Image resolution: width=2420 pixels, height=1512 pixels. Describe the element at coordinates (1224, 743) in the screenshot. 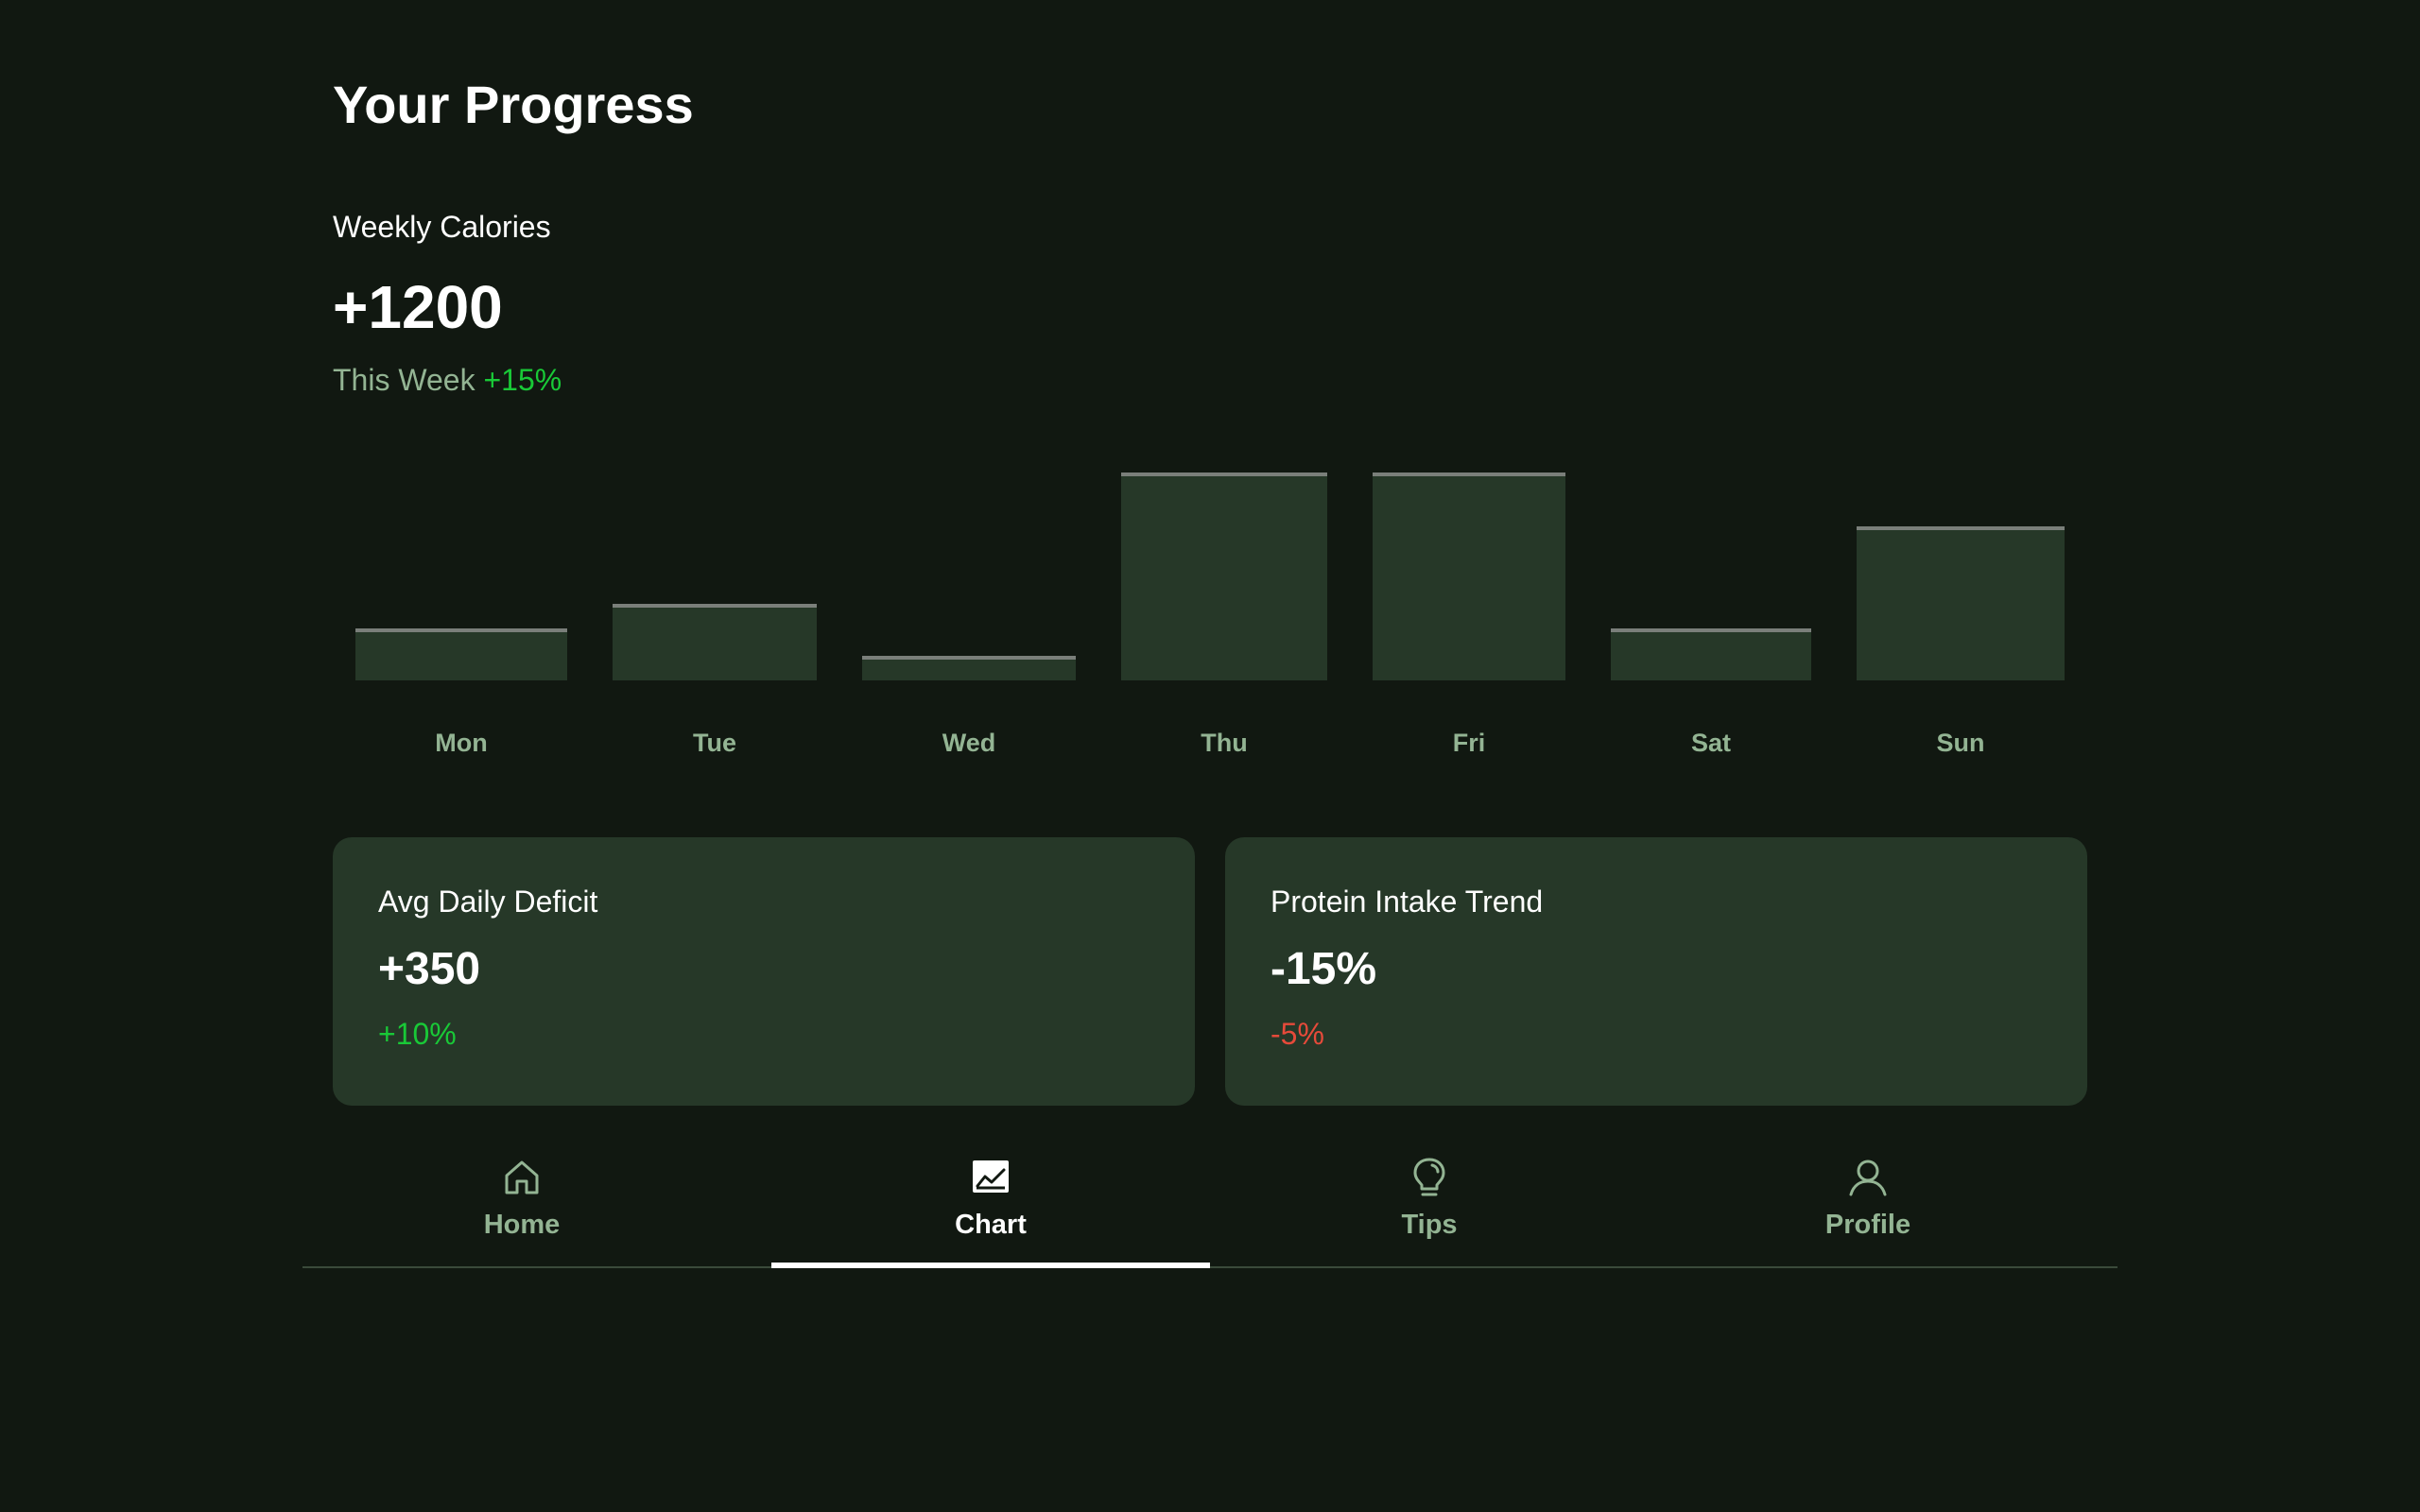

I see `x-label-thu: Thu` at that location.